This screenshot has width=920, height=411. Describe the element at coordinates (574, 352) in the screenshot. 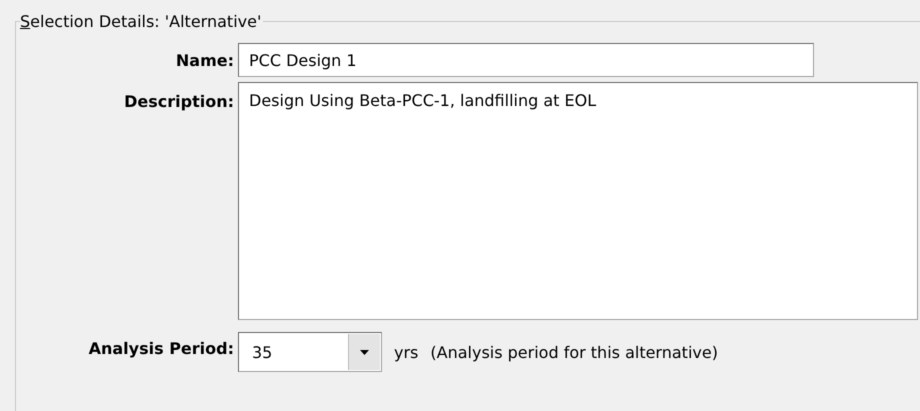

I see `analysis-period-note: (Analysis period for this alternative)` at that location.